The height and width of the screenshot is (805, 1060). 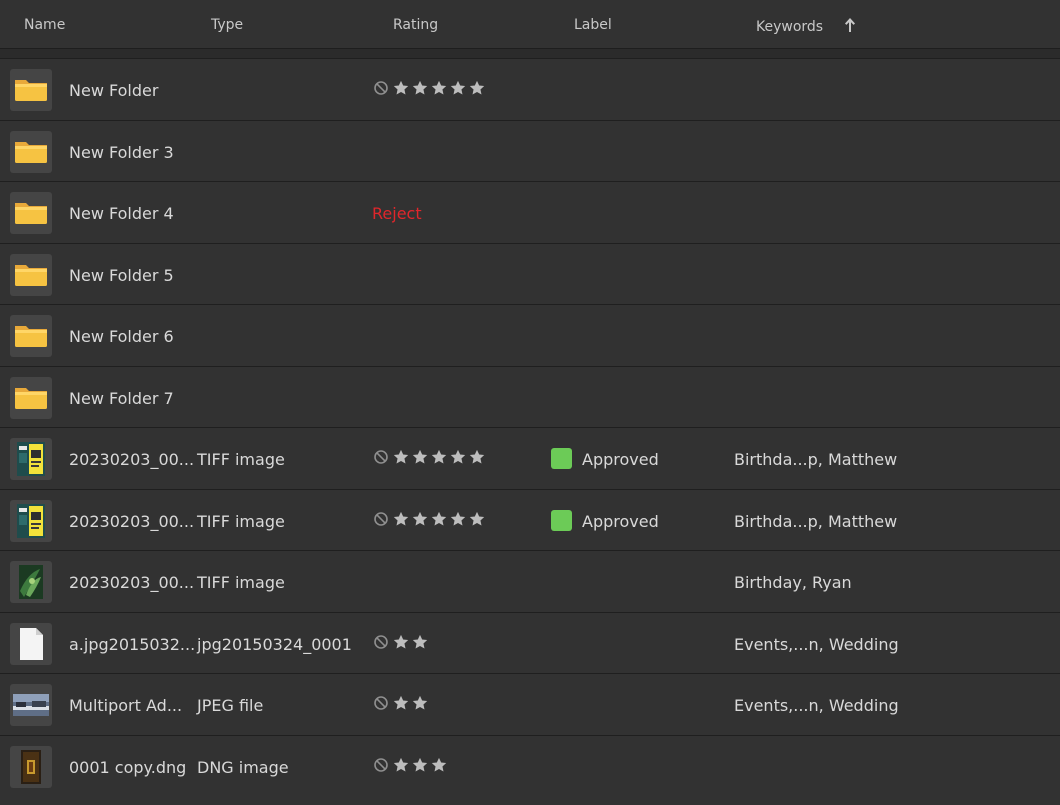 What do you see at coordinates (121, 213) in the screenshot?
I see `row-name: New Folder 4` at bounding box center [121, 213].